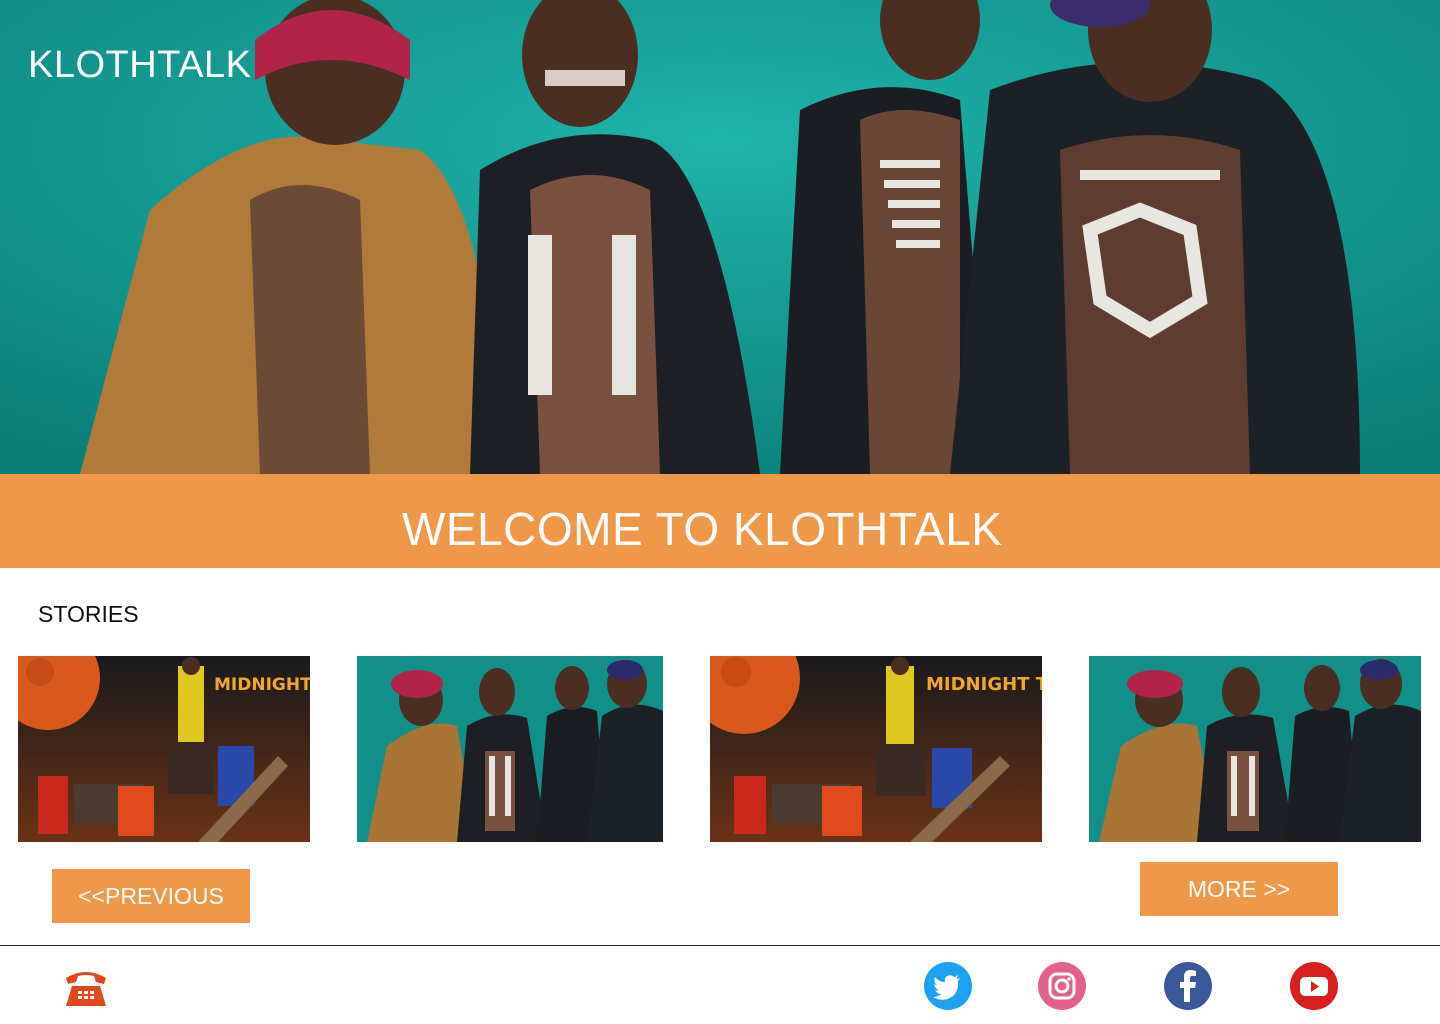  Describe the element at coordinates (139, 65) in the screenshot. I see `brand-logo: KLOTHTALK` at that location.